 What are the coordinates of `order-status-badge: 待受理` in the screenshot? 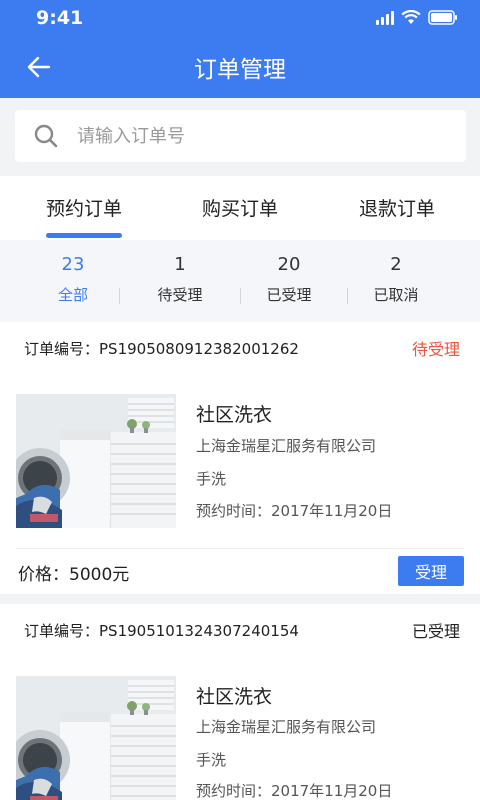 It's located at (435, 349).